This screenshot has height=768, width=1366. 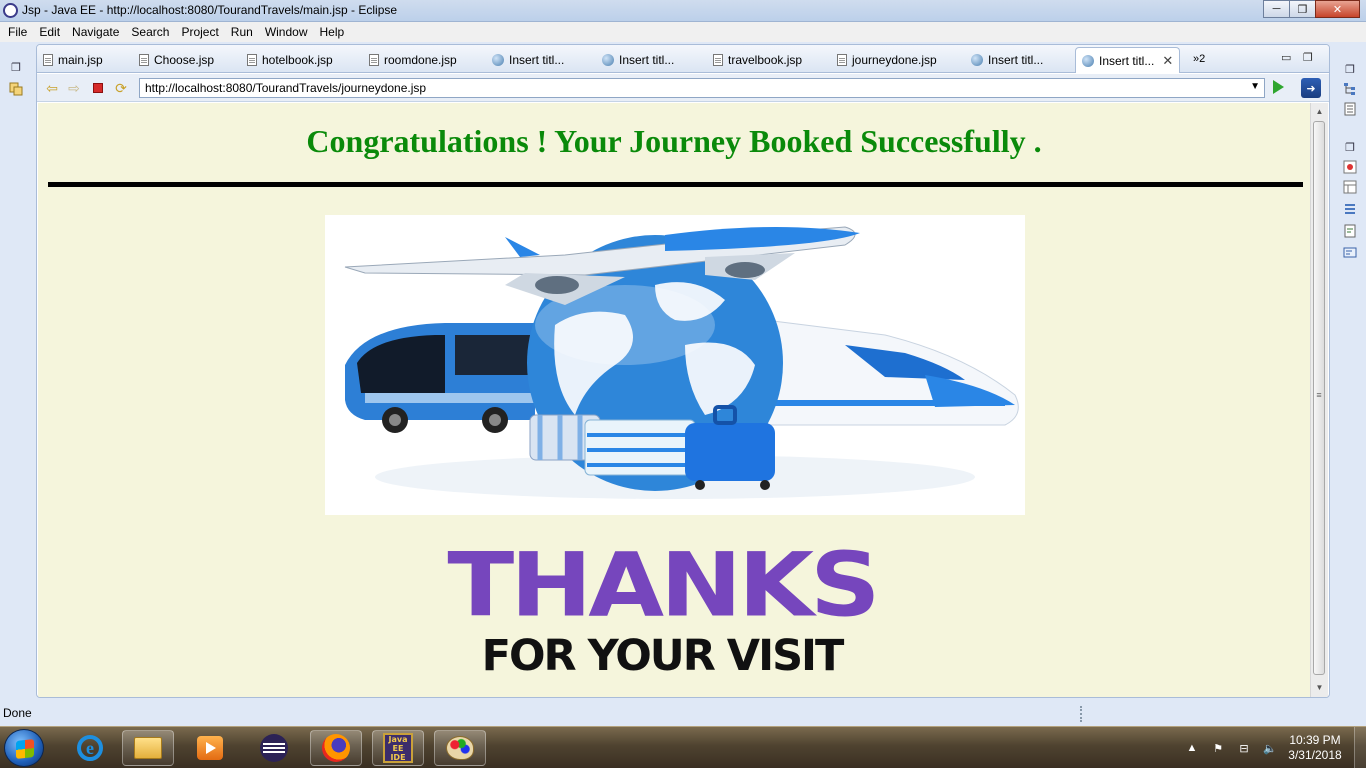 I want to click on taskbar-clock: 10:39 PM 3/31/2018, so click(x=1315, y=748).